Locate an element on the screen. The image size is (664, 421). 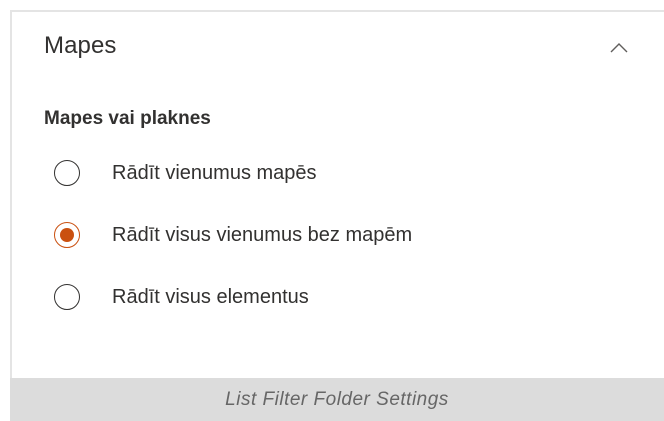
radio-selected-dot is located at coordinates (67, 235).